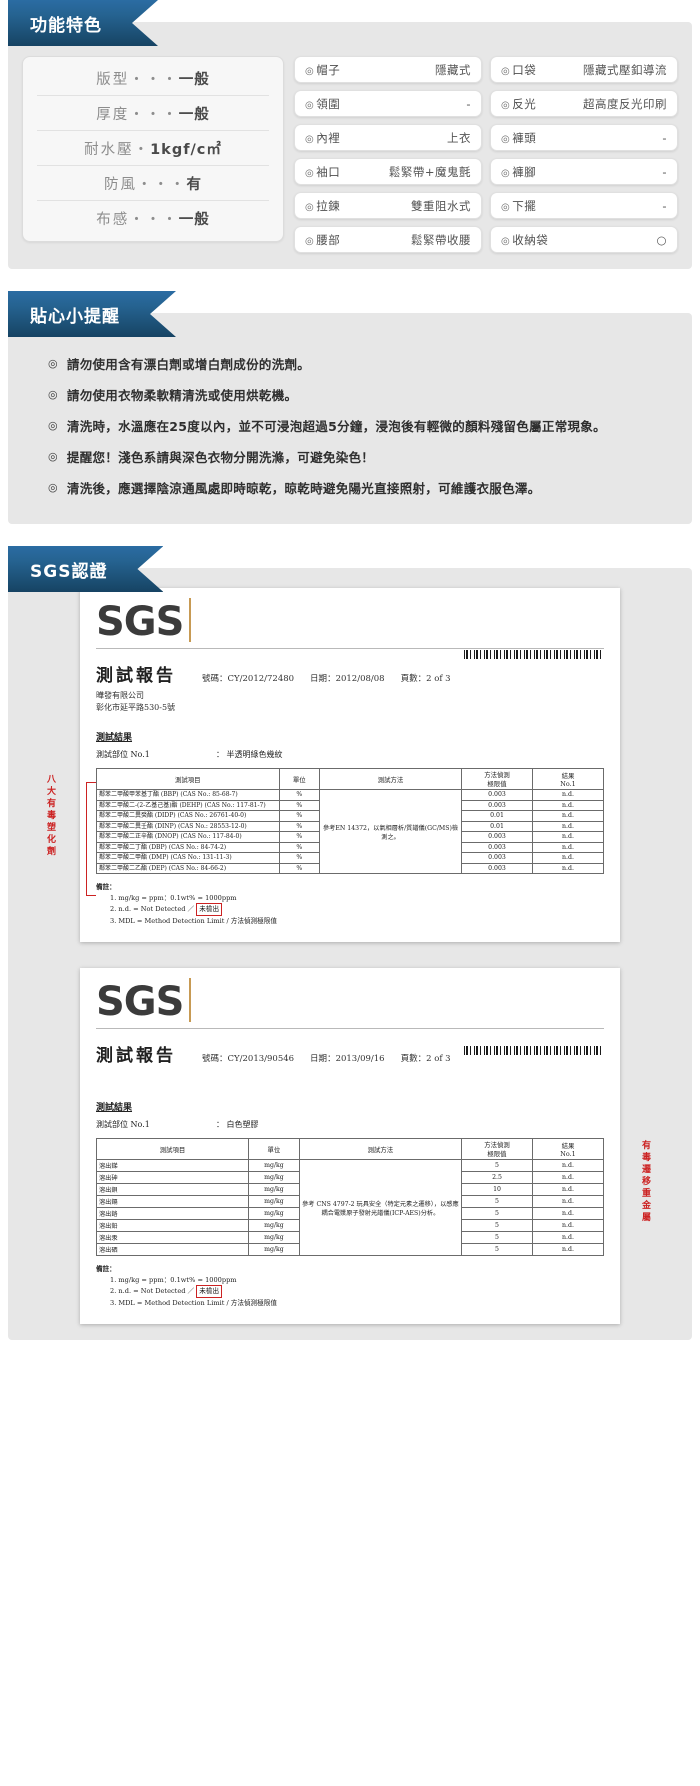 Image resolution: width=700 pixels, height=1786 pixels. Describe the element at coordinates (350, 648) in the screenshot. I see `logo-divider` at that location.